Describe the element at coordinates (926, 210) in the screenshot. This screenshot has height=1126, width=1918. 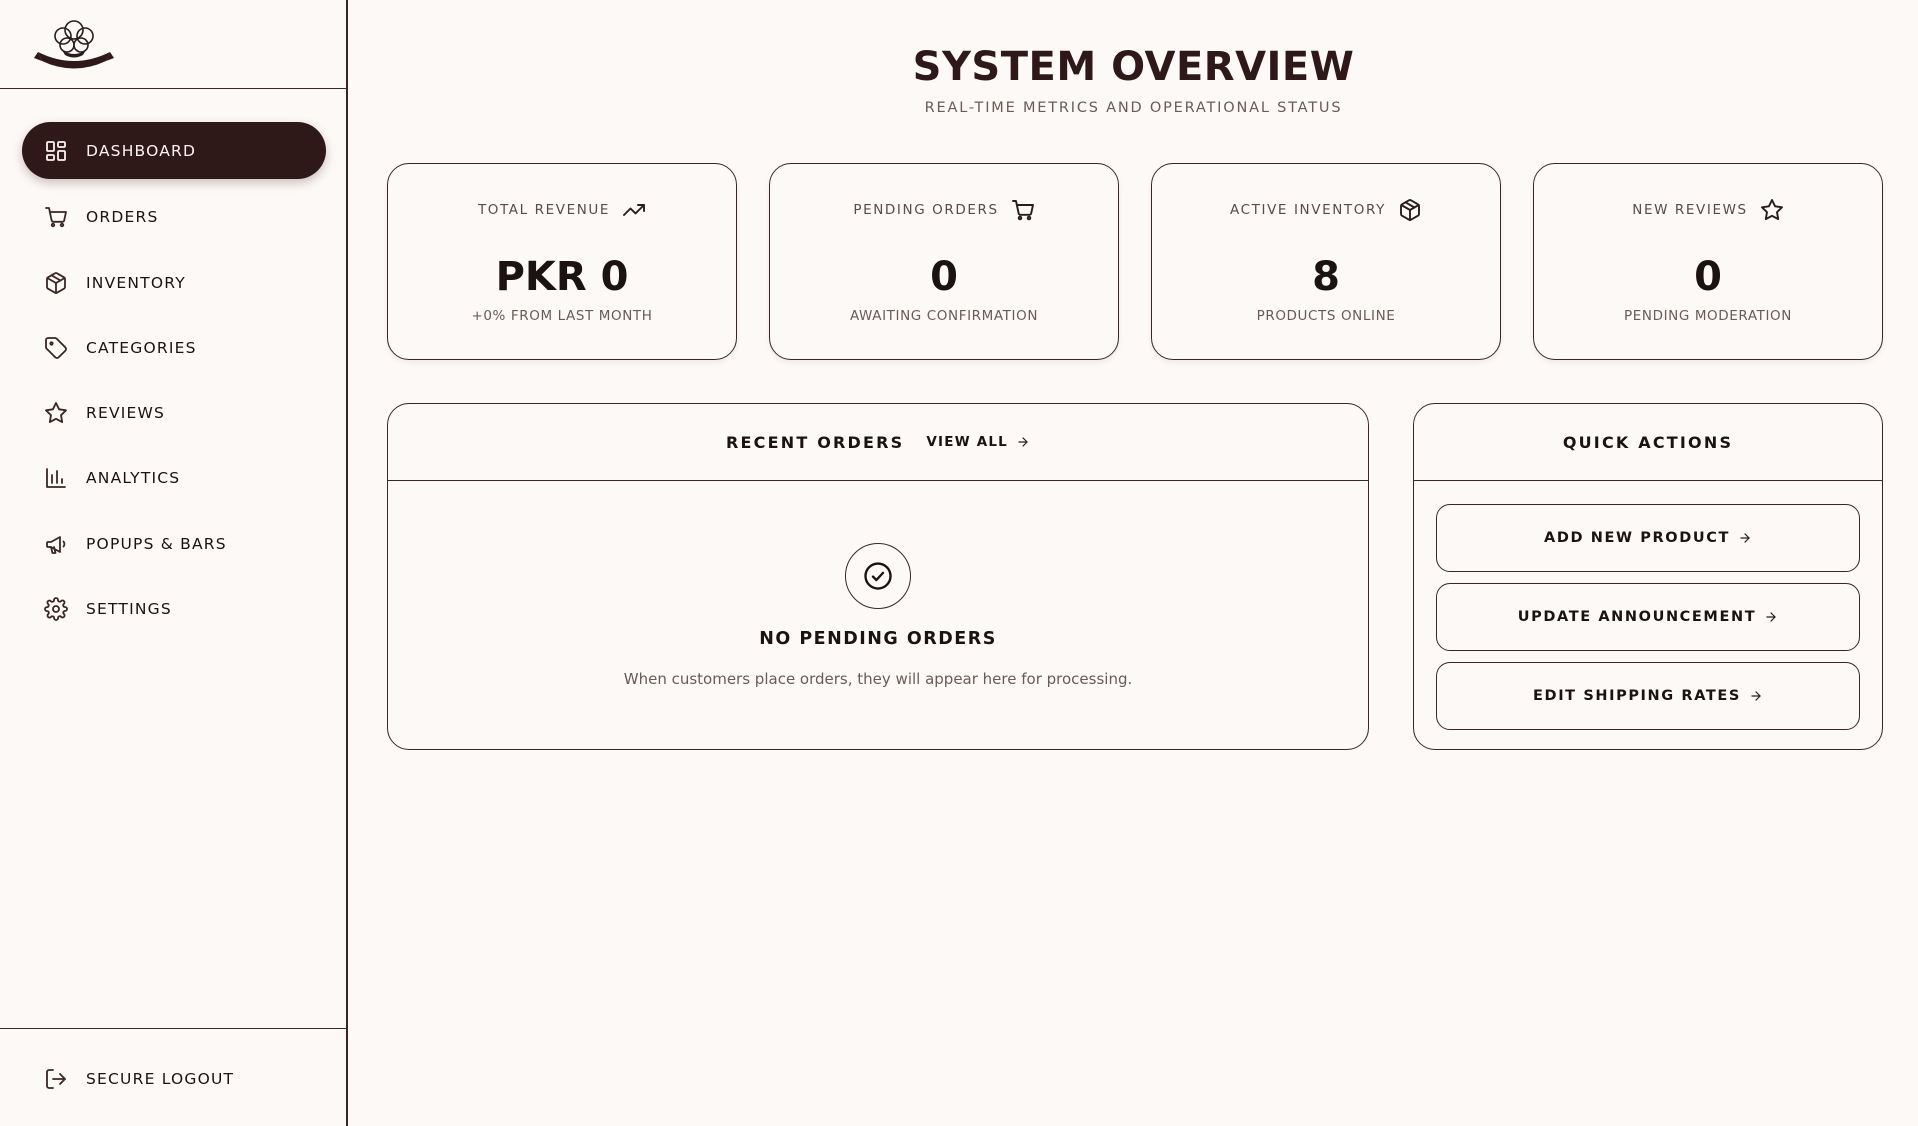
I see `stat-label: PENDING ORDERS` at that location.